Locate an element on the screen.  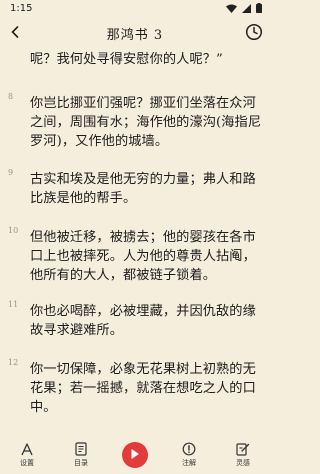
battery-icon is located at coordinates (259, 8).